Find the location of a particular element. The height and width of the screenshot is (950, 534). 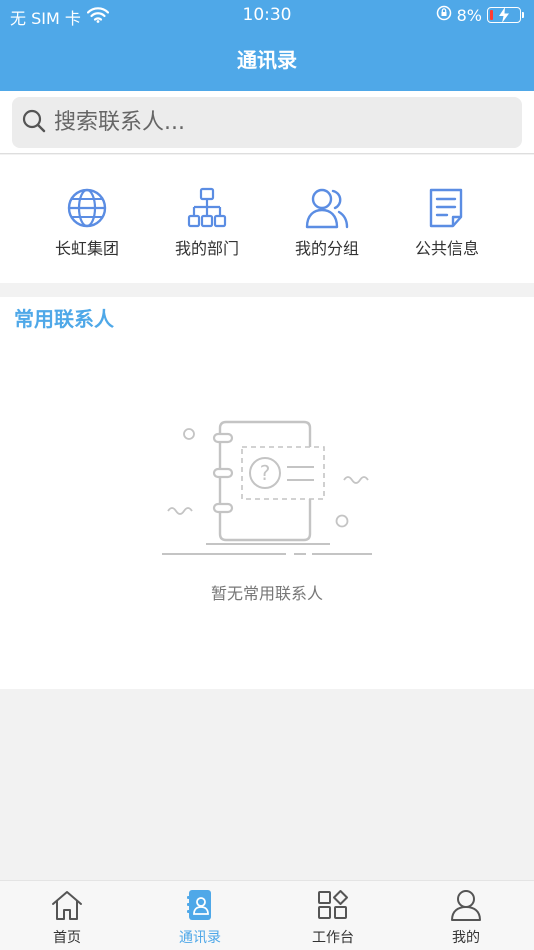

empty-address-book-illustration: ? is located at coordinates (267, 490).